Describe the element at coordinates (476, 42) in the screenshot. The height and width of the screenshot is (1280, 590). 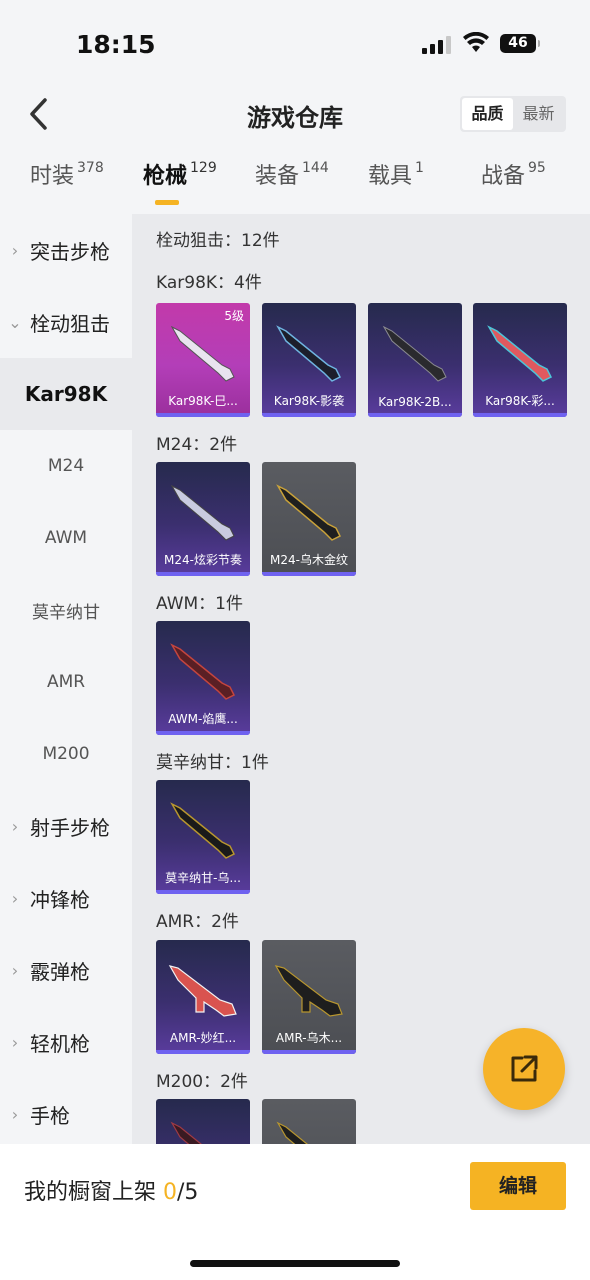
I see `wifi-icon` at that location.